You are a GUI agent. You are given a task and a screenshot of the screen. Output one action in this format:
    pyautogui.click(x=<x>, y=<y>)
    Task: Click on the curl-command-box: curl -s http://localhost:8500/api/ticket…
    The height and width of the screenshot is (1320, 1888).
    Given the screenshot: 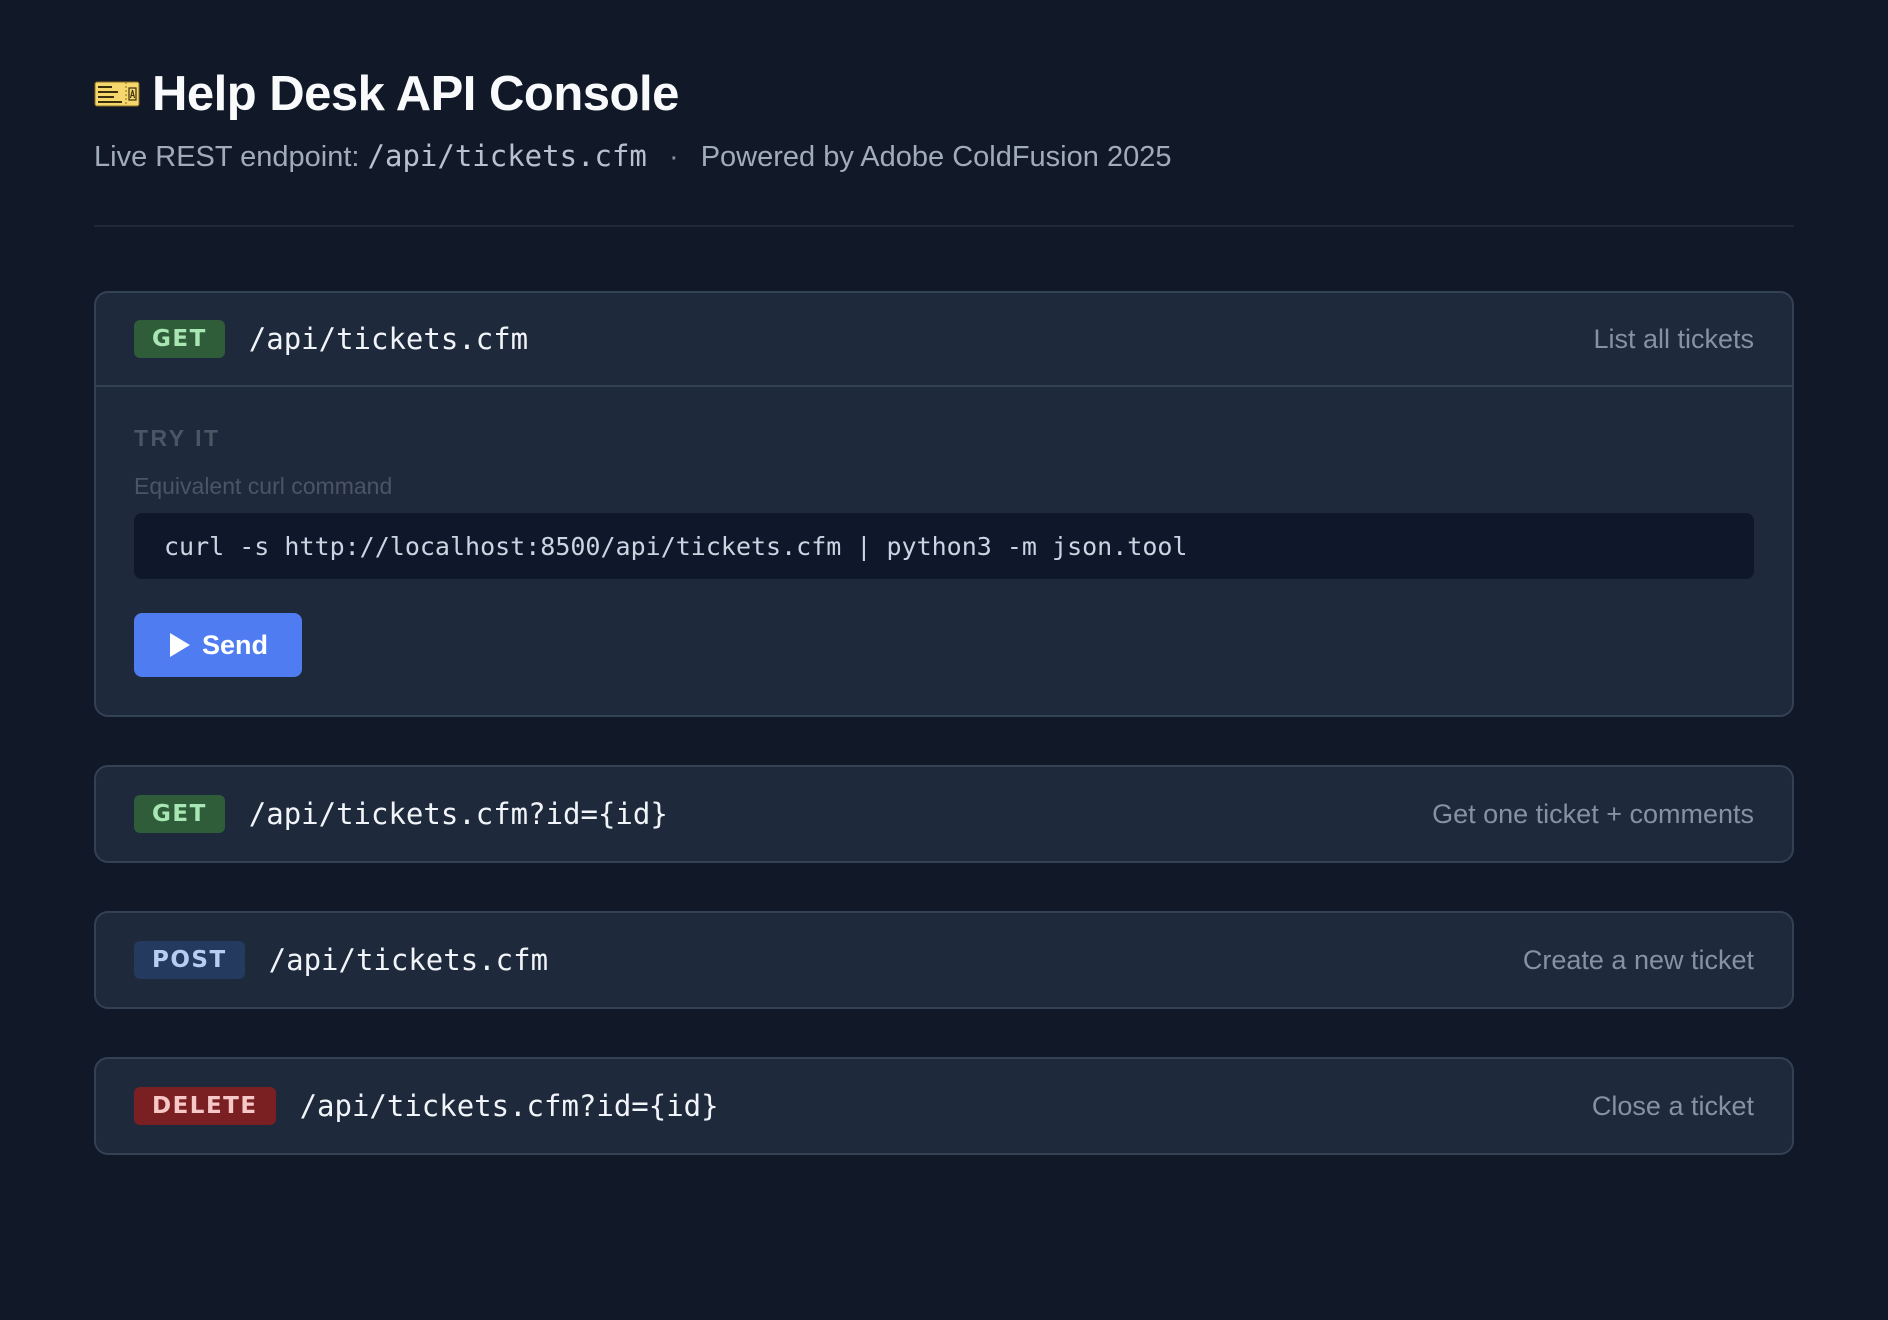 What is the action you would take?
    pyautogui.click(x=944, y=546)
    